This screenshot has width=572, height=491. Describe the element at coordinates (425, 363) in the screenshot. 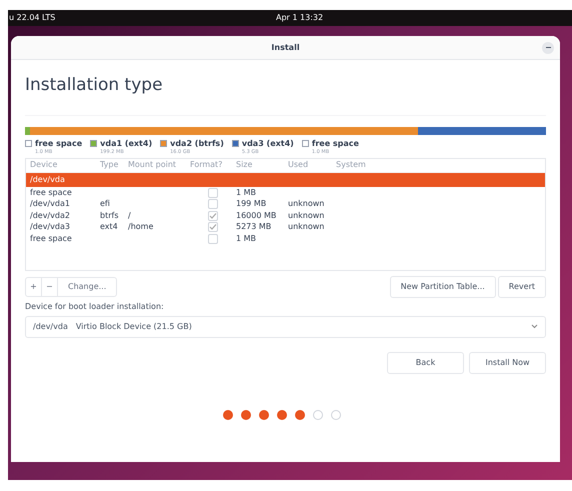

I see `back-button: Back` at that location.